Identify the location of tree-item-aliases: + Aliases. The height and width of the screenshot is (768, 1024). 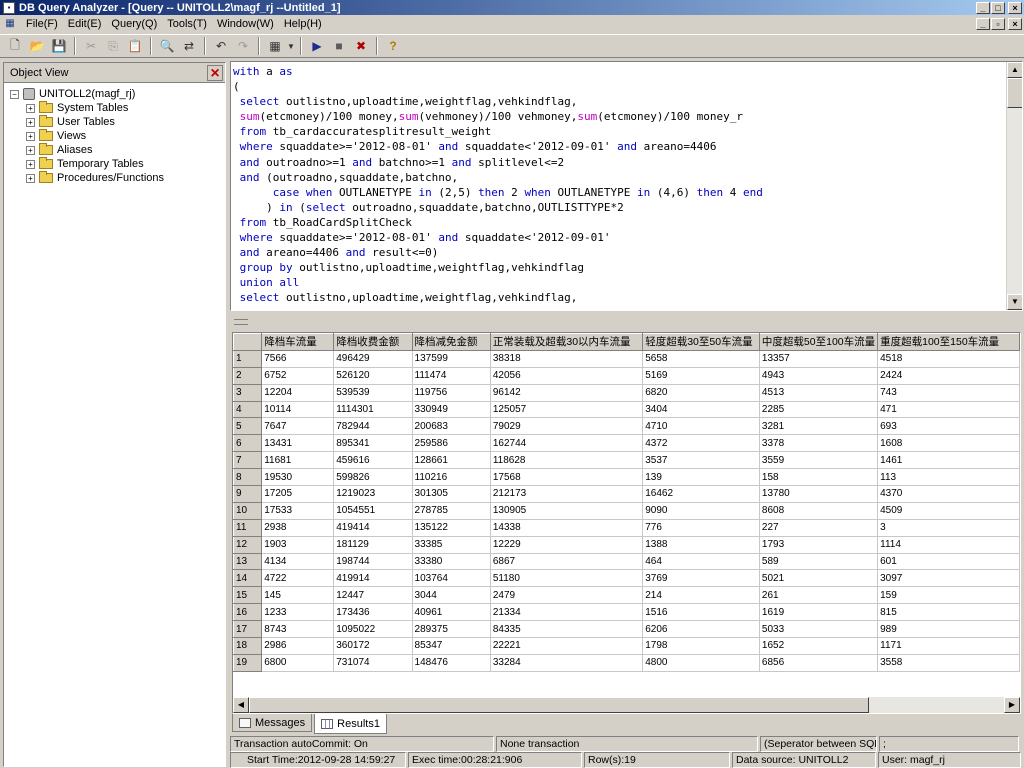
(117, 150).